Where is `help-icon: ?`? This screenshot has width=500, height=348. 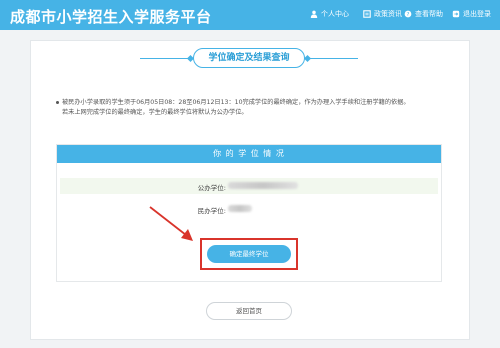
help-icon: ? is located at coordinates (408, 14).